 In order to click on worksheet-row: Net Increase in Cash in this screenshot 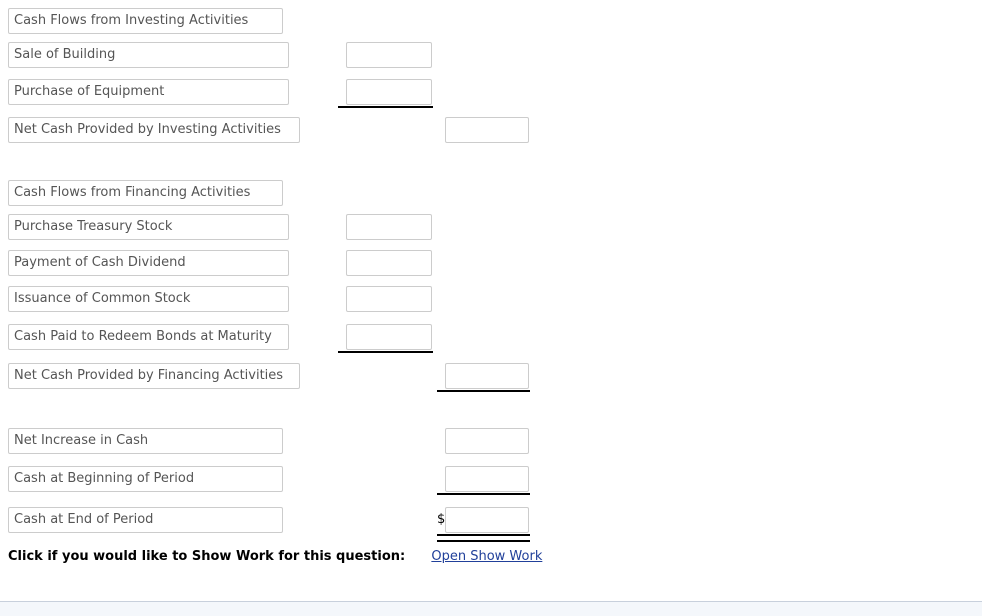, I will do `click(491, 446)`.